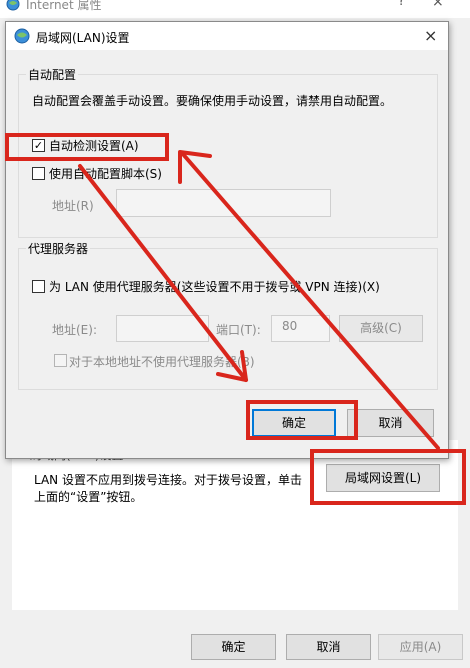 The image size is (470, 668). I want to click on annotation-box-lan-settings, so click(388, 477).